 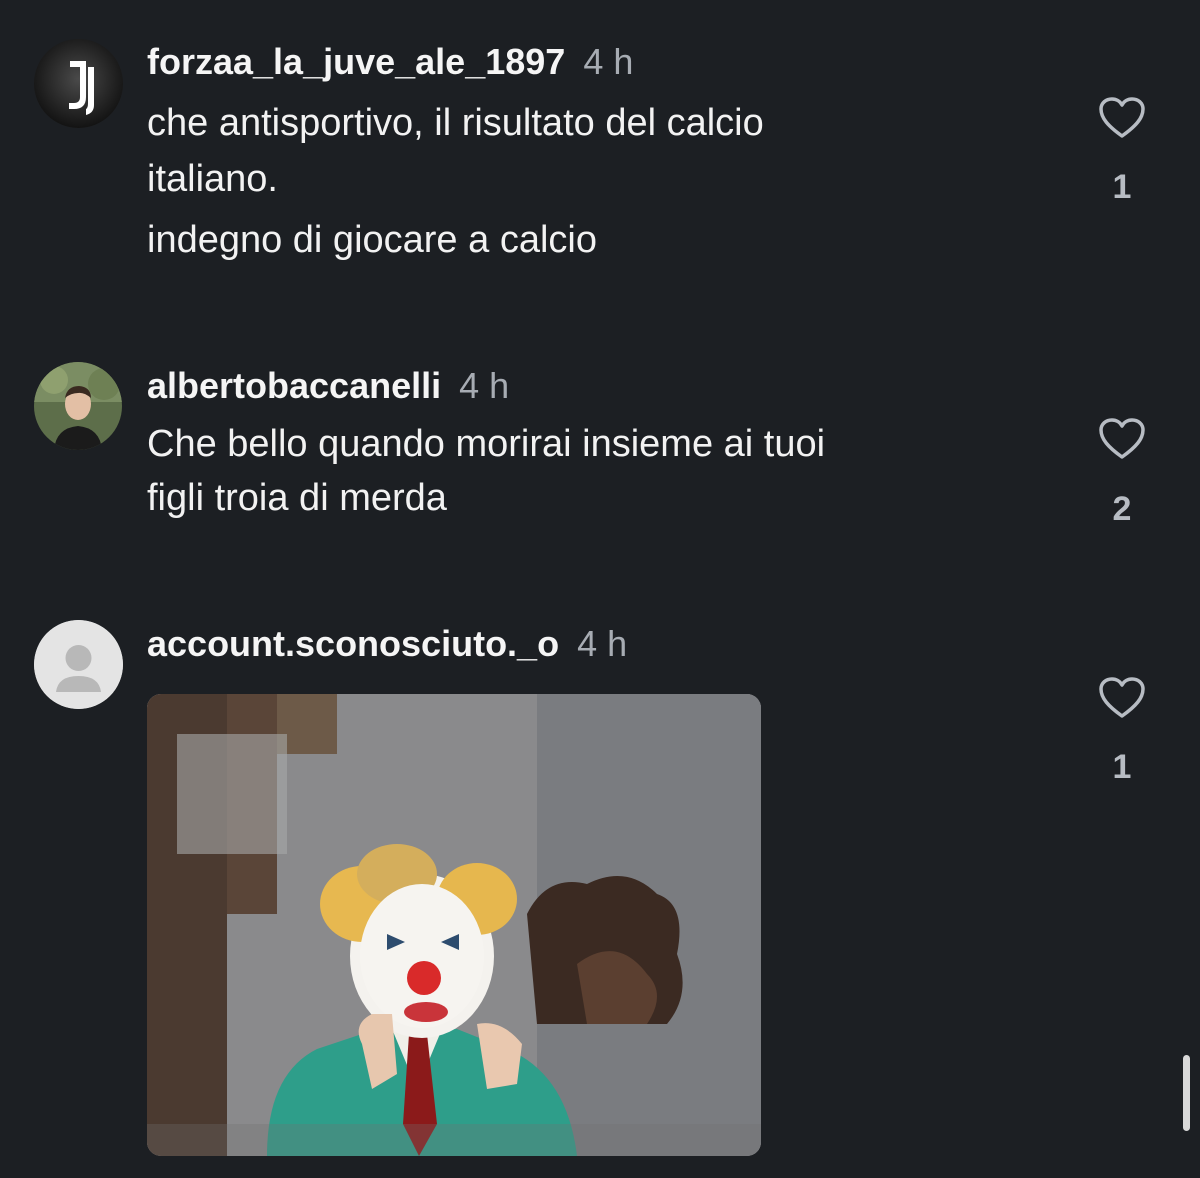 I want to click on comment-header: account.sconosciuto._o 4 h, so click(x=387, y=644).